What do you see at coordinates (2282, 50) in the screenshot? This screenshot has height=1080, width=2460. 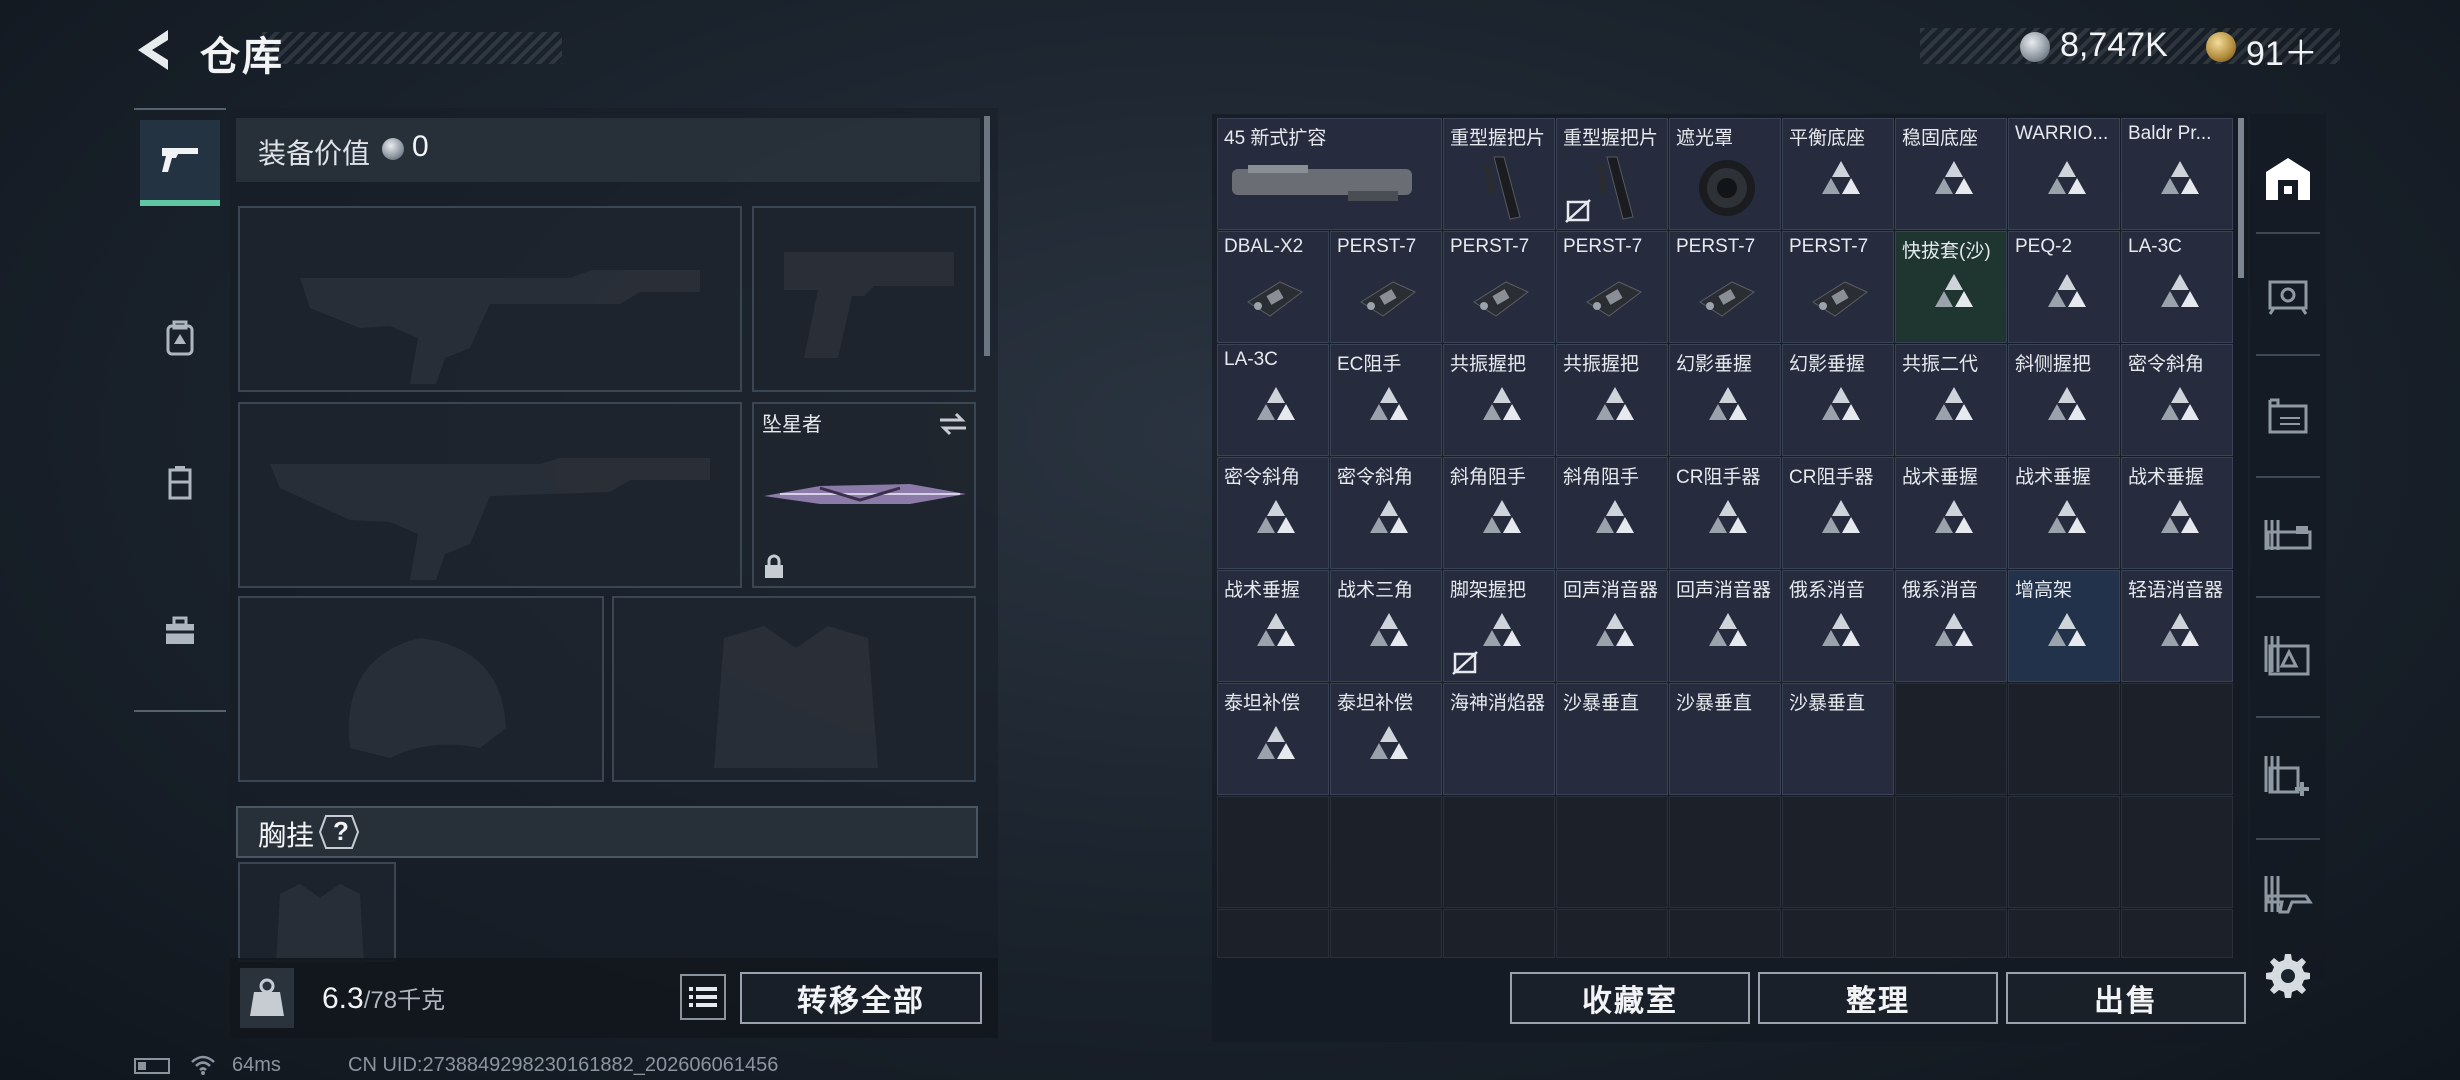 I see `gold-amount: 91＋` at bounding box center [2282, 50].